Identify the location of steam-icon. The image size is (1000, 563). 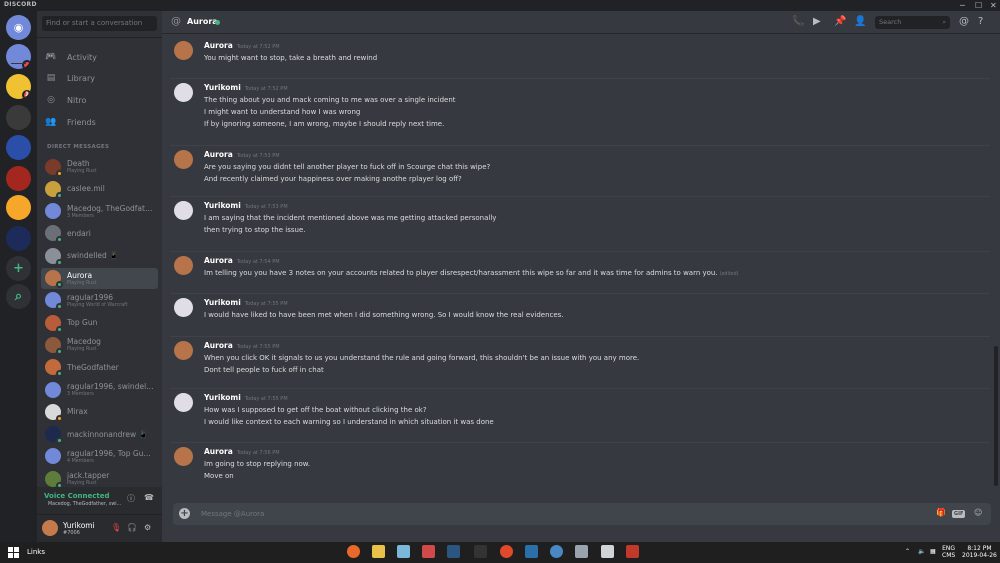
(453, 551).